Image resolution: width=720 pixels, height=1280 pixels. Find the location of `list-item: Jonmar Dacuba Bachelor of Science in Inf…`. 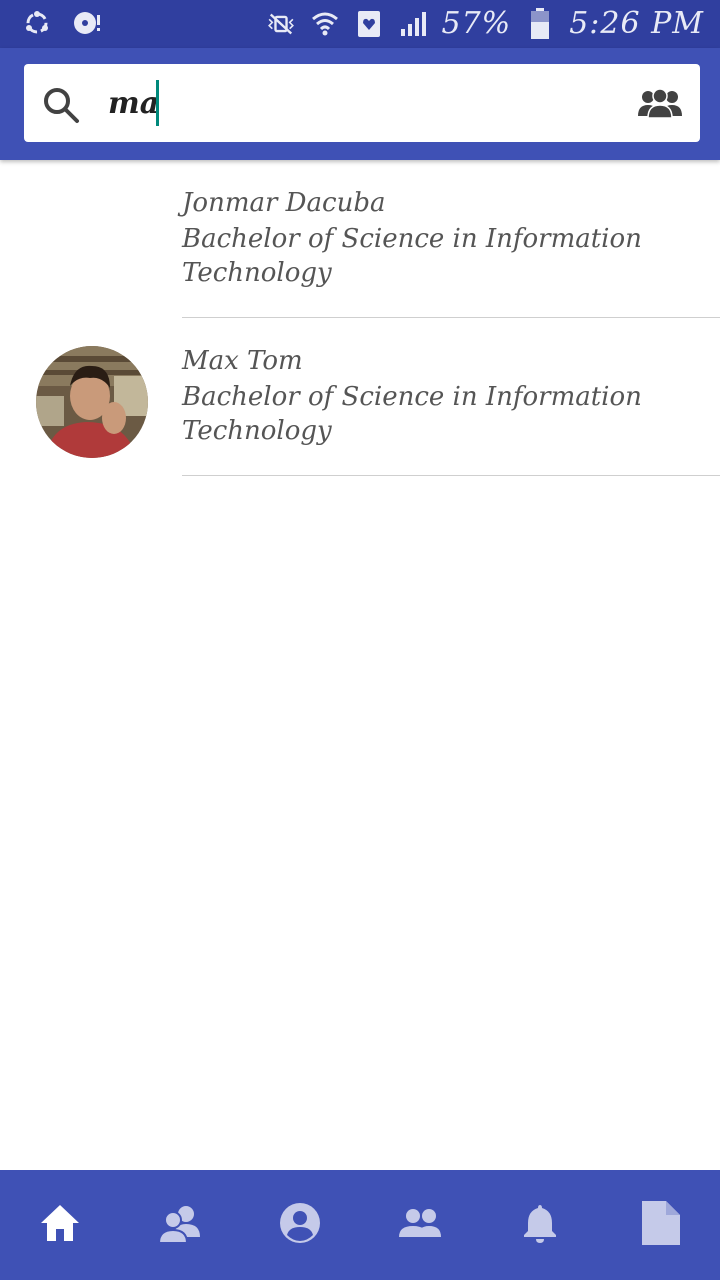

list-item: Jonmar Dacuba Bachelor of Science in Inf… is located at coordinates (360, 239).